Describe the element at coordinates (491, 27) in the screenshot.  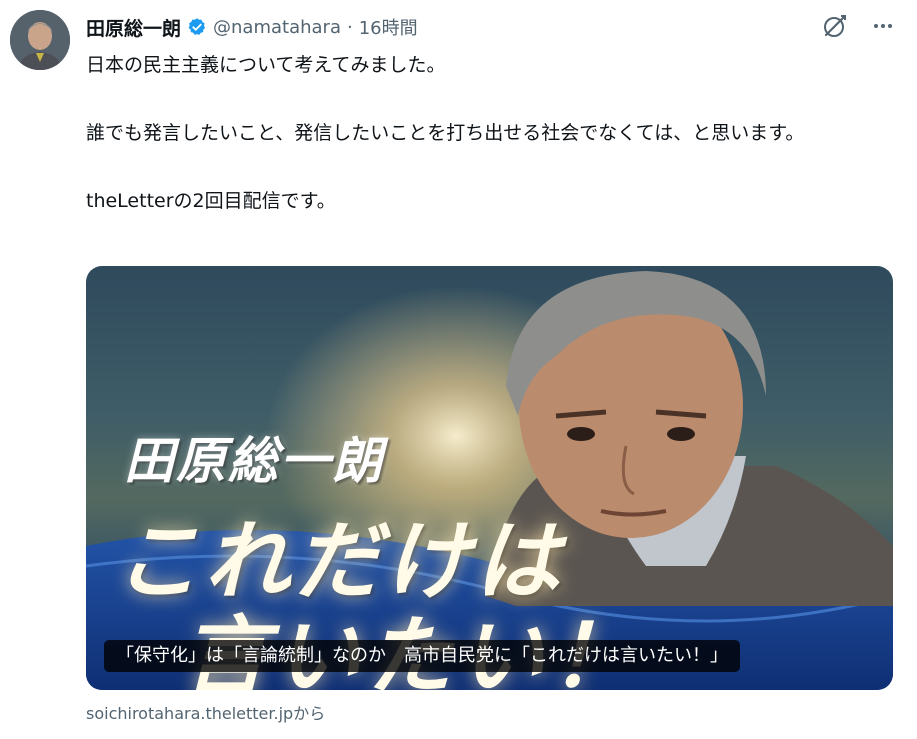
I see `tweet-header: 田原総一朗 @namatahara · 16時間` at that location.